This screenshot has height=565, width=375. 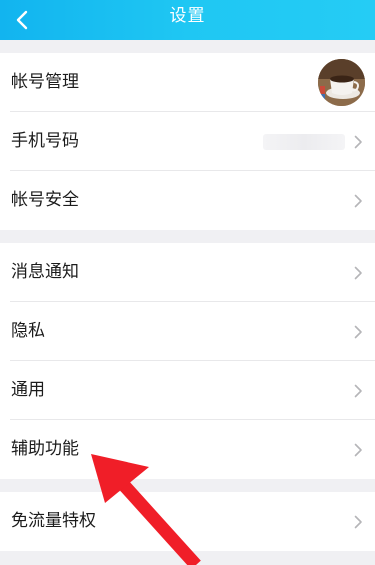 I want to click on row-label: 辅助功能, so click(x=45, y=449).